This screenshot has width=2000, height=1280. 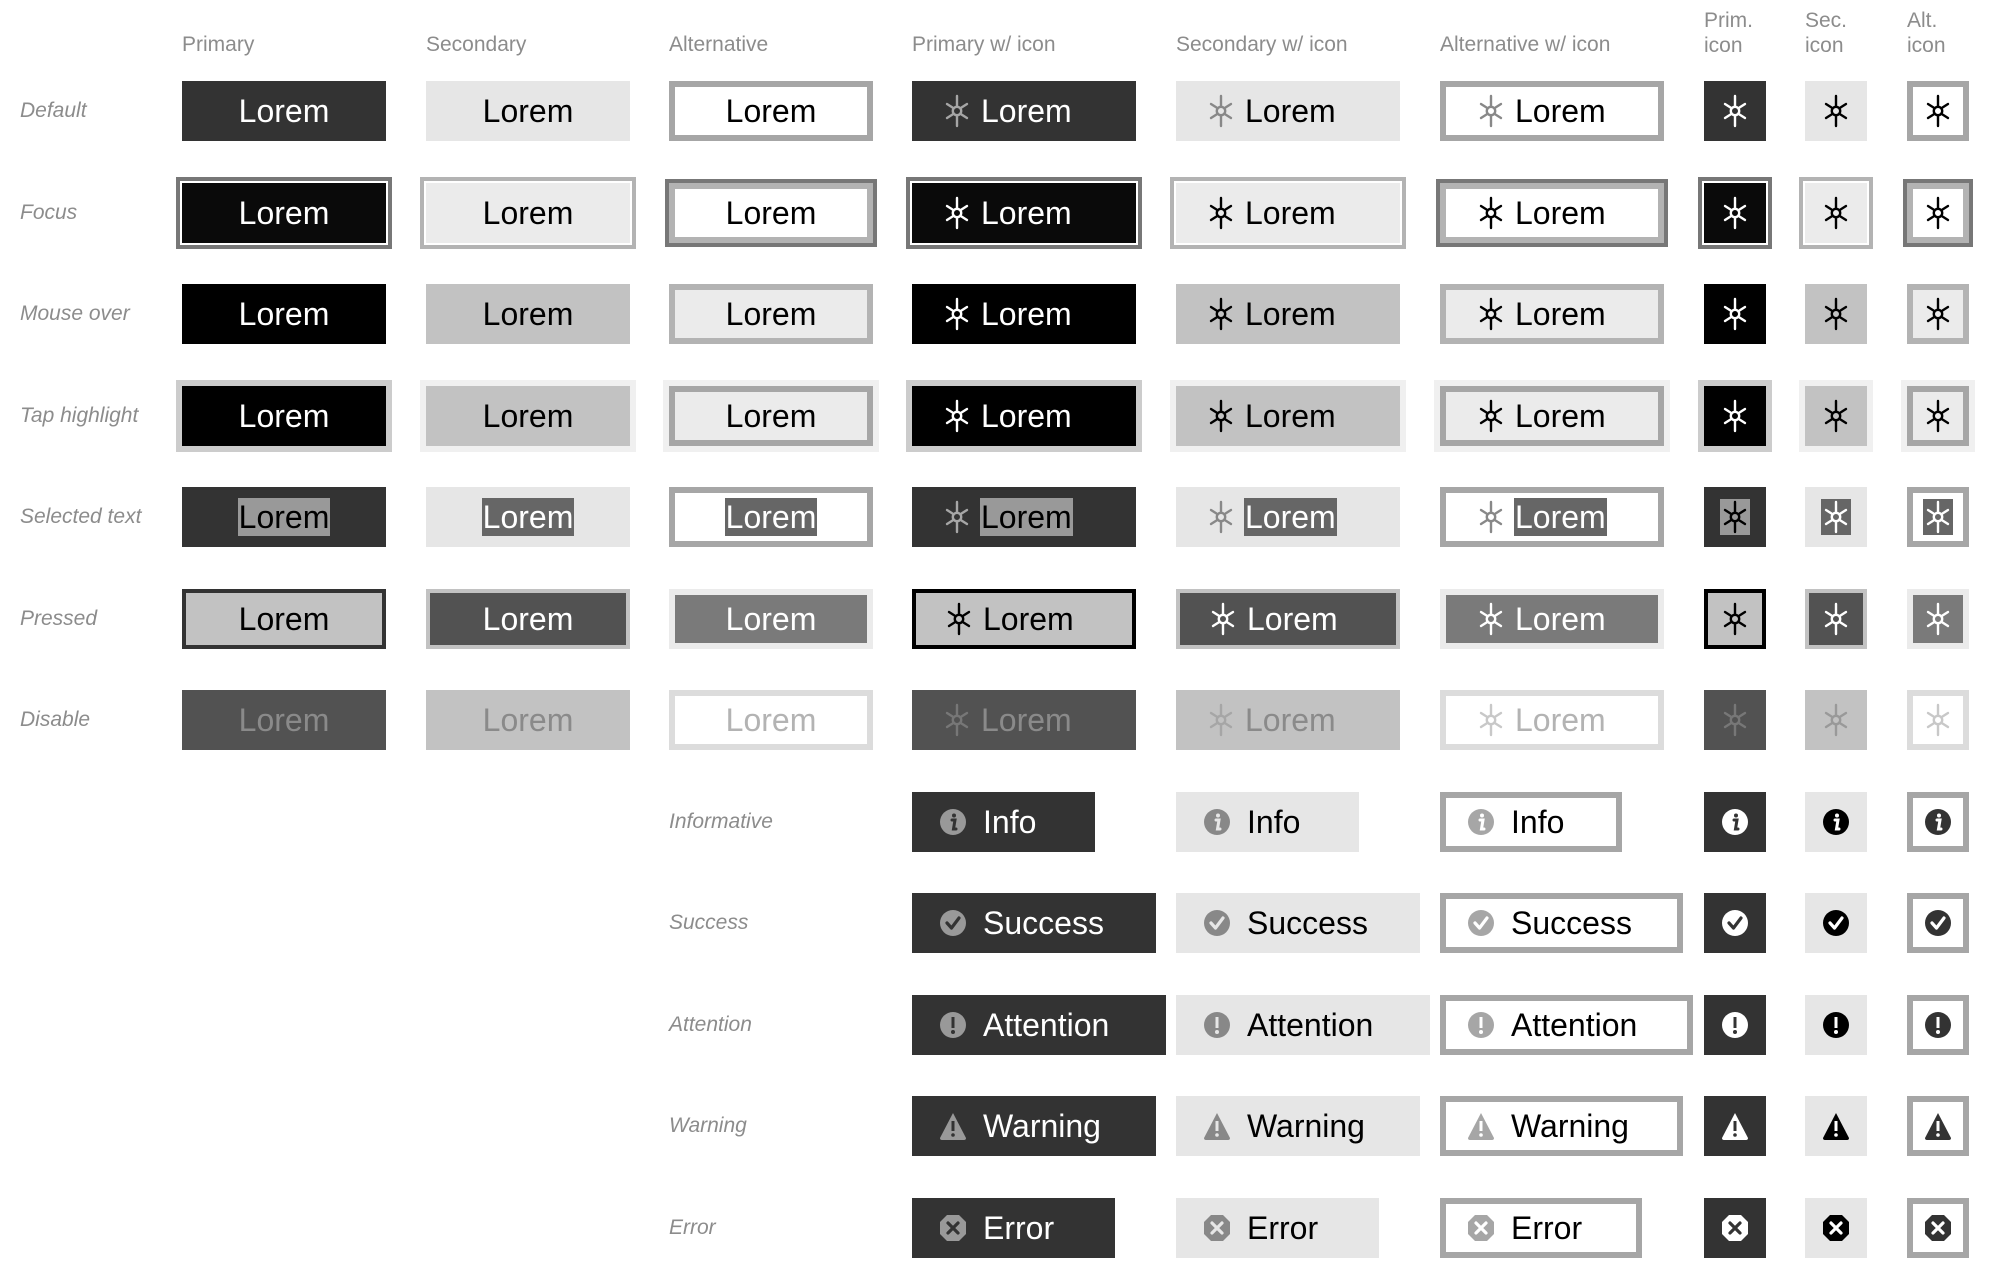 I want to click on alternative-icon-button-pressed: Lorem, so click(x=1552, y=618).